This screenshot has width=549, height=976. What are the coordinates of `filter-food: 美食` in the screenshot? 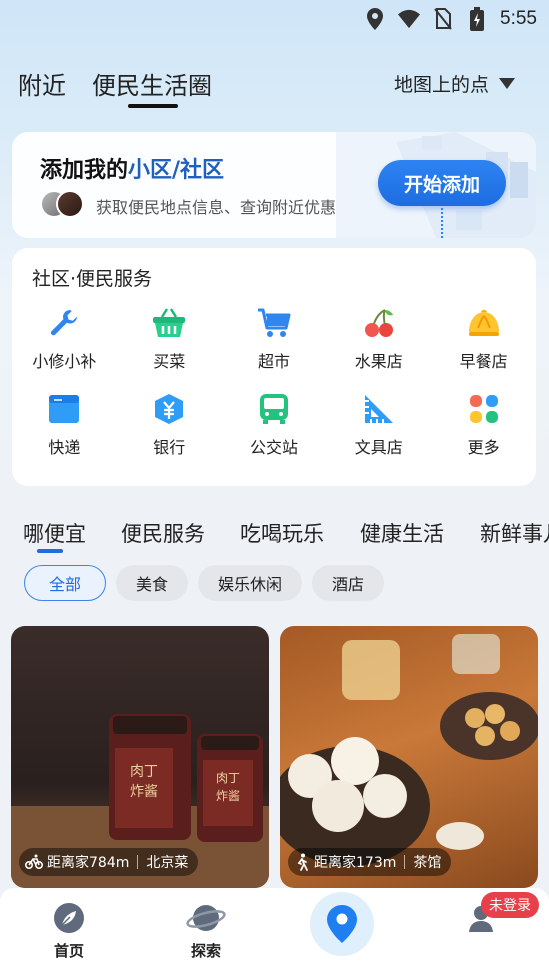 It's located at (152, 583).